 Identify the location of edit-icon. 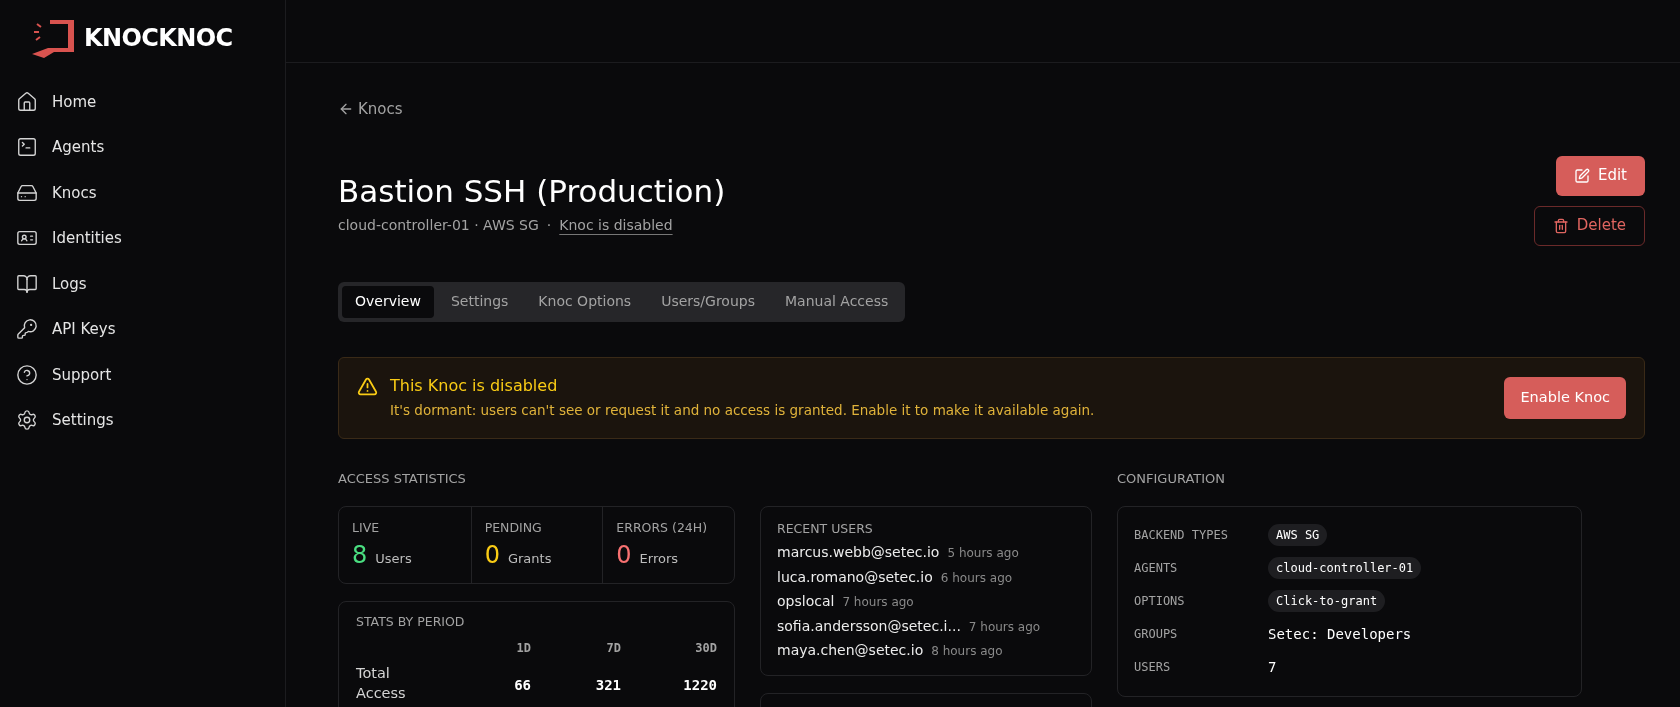
(1581, 175).